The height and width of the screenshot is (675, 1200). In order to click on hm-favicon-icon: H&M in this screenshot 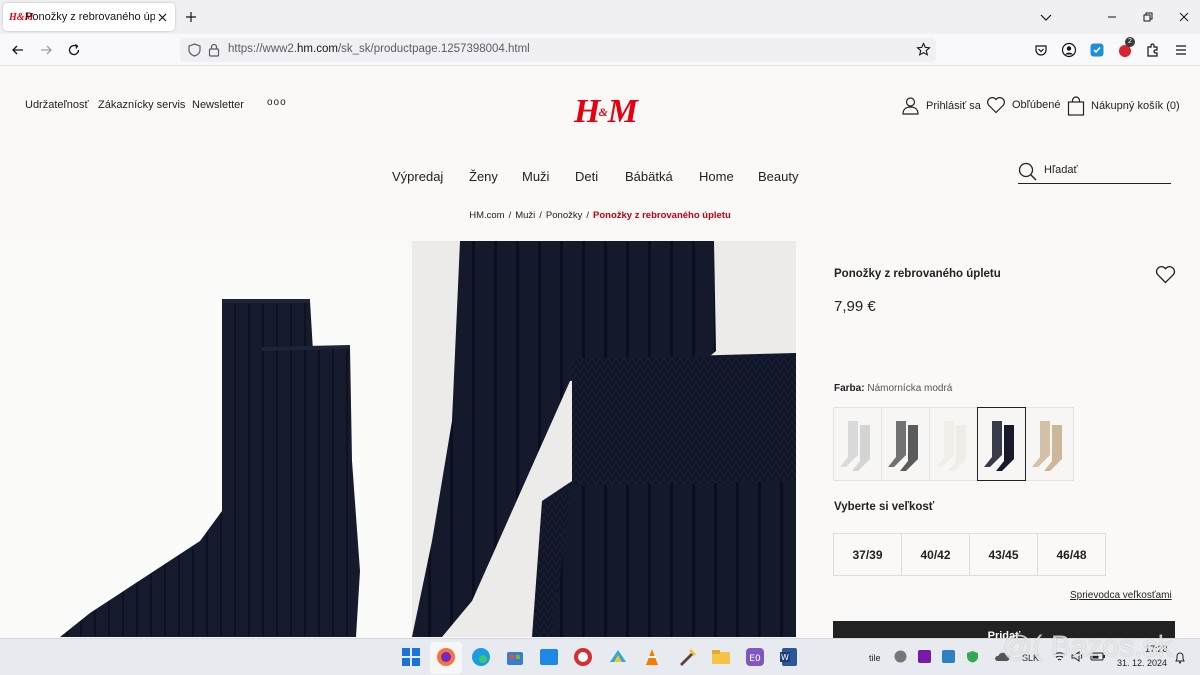, I will do `click(21, 17)`.